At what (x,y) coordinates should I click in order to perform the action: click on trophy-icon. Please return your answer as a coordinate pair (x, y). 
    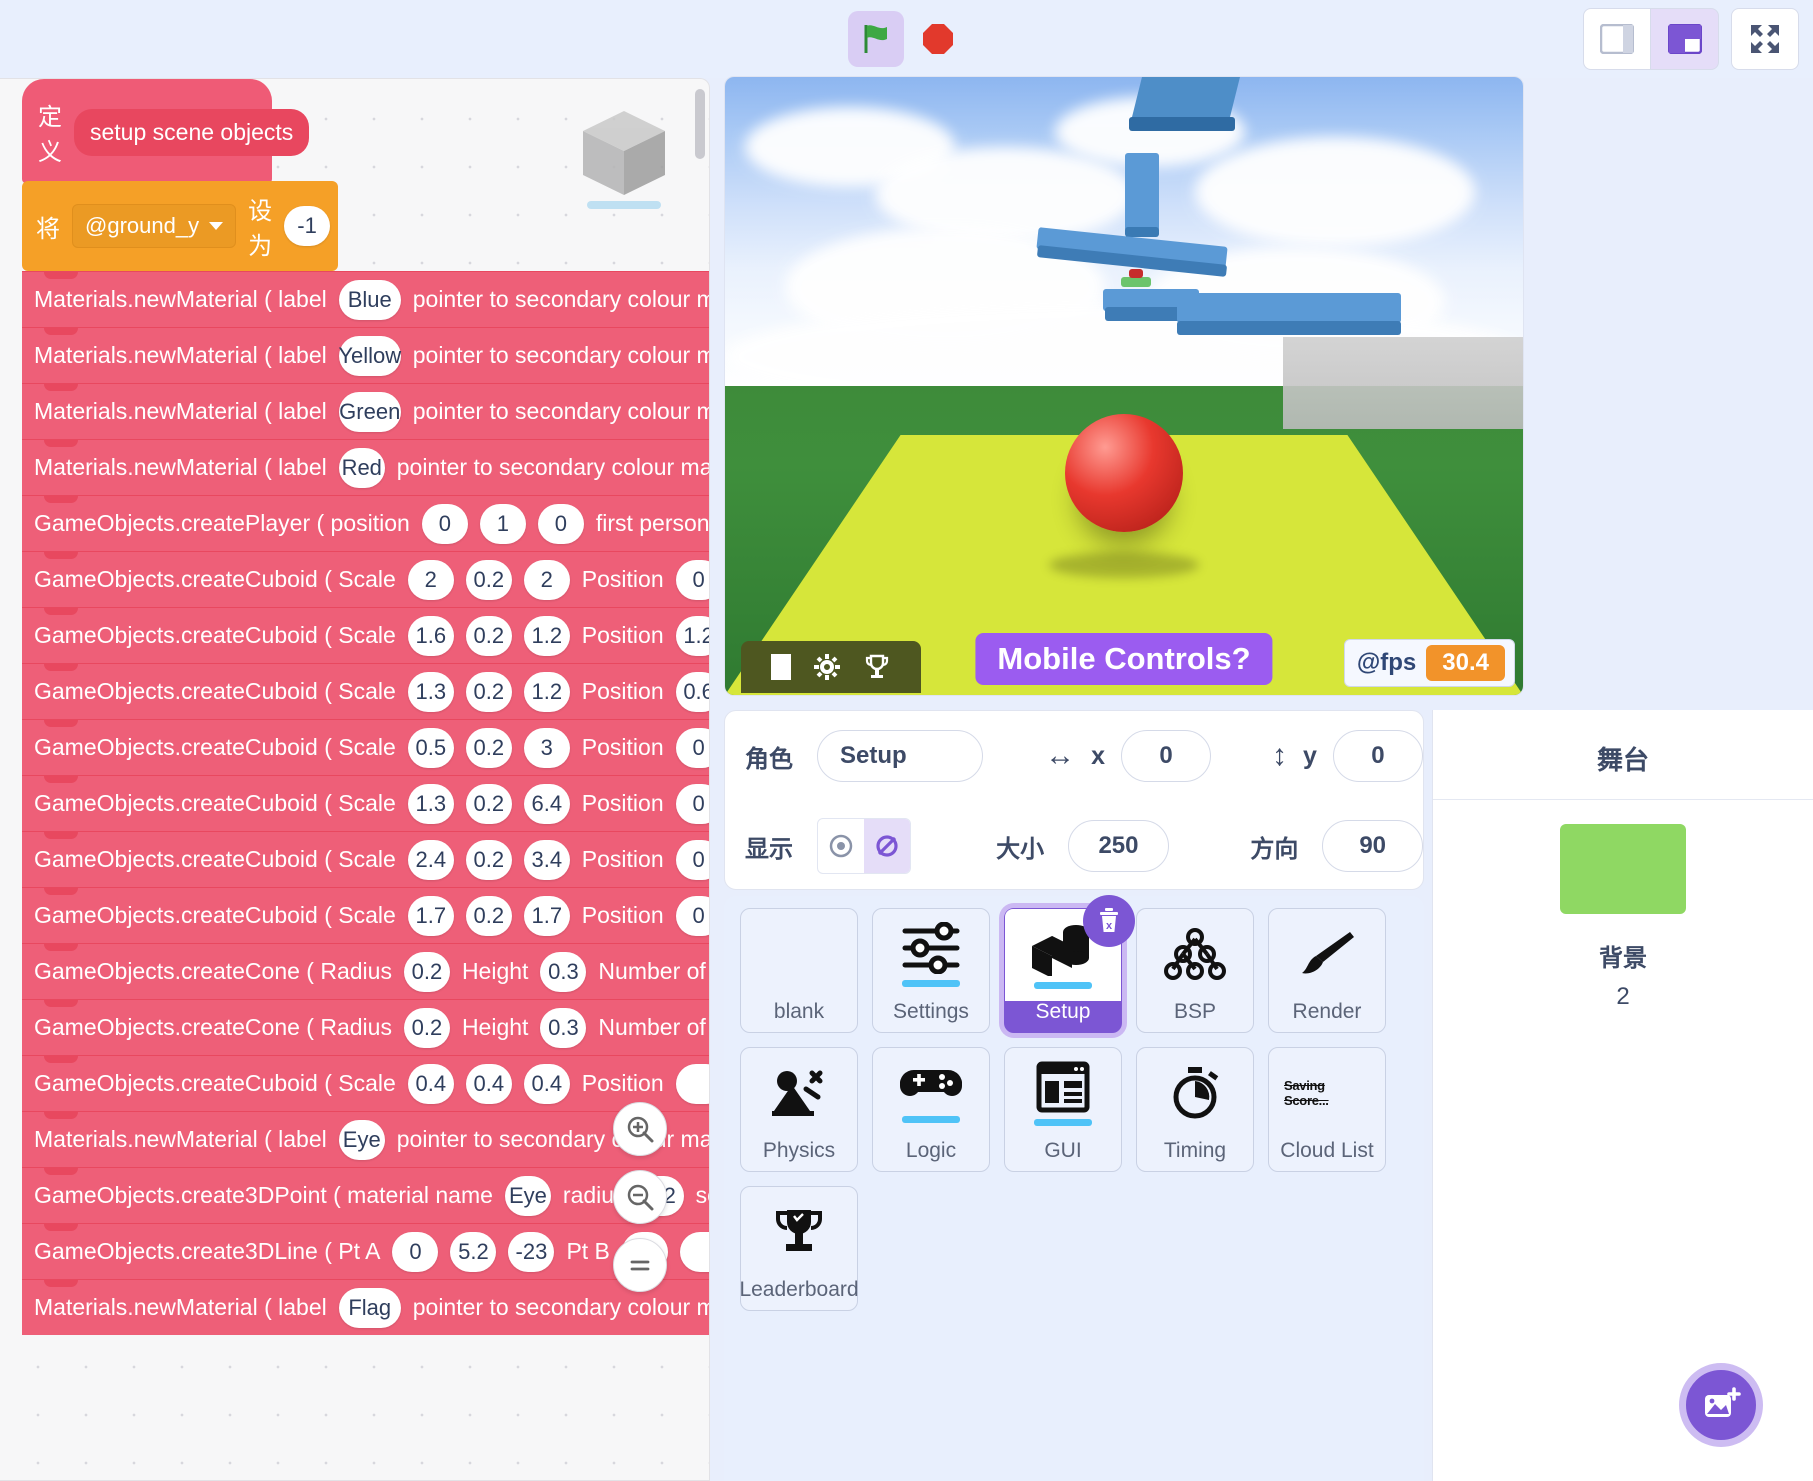
    Looking at the image, I should click on (877, 667).